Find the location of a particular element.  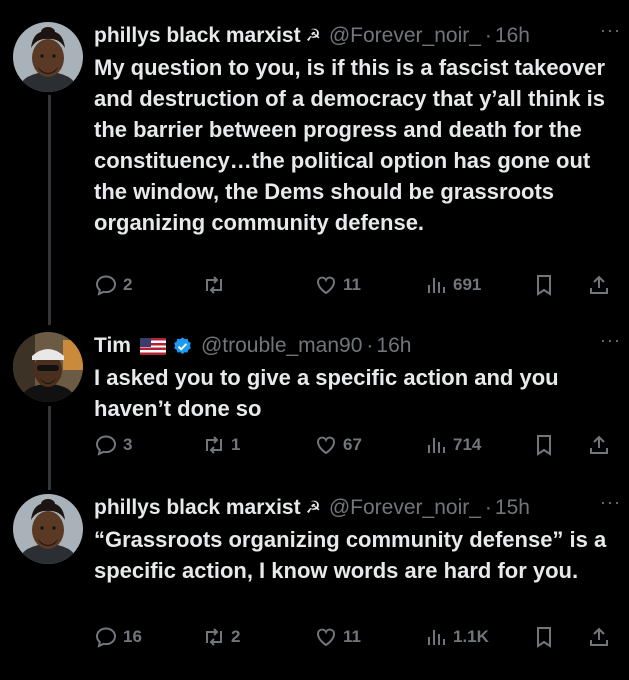

retweet-button: 1 is located at coordinates (221, 445).